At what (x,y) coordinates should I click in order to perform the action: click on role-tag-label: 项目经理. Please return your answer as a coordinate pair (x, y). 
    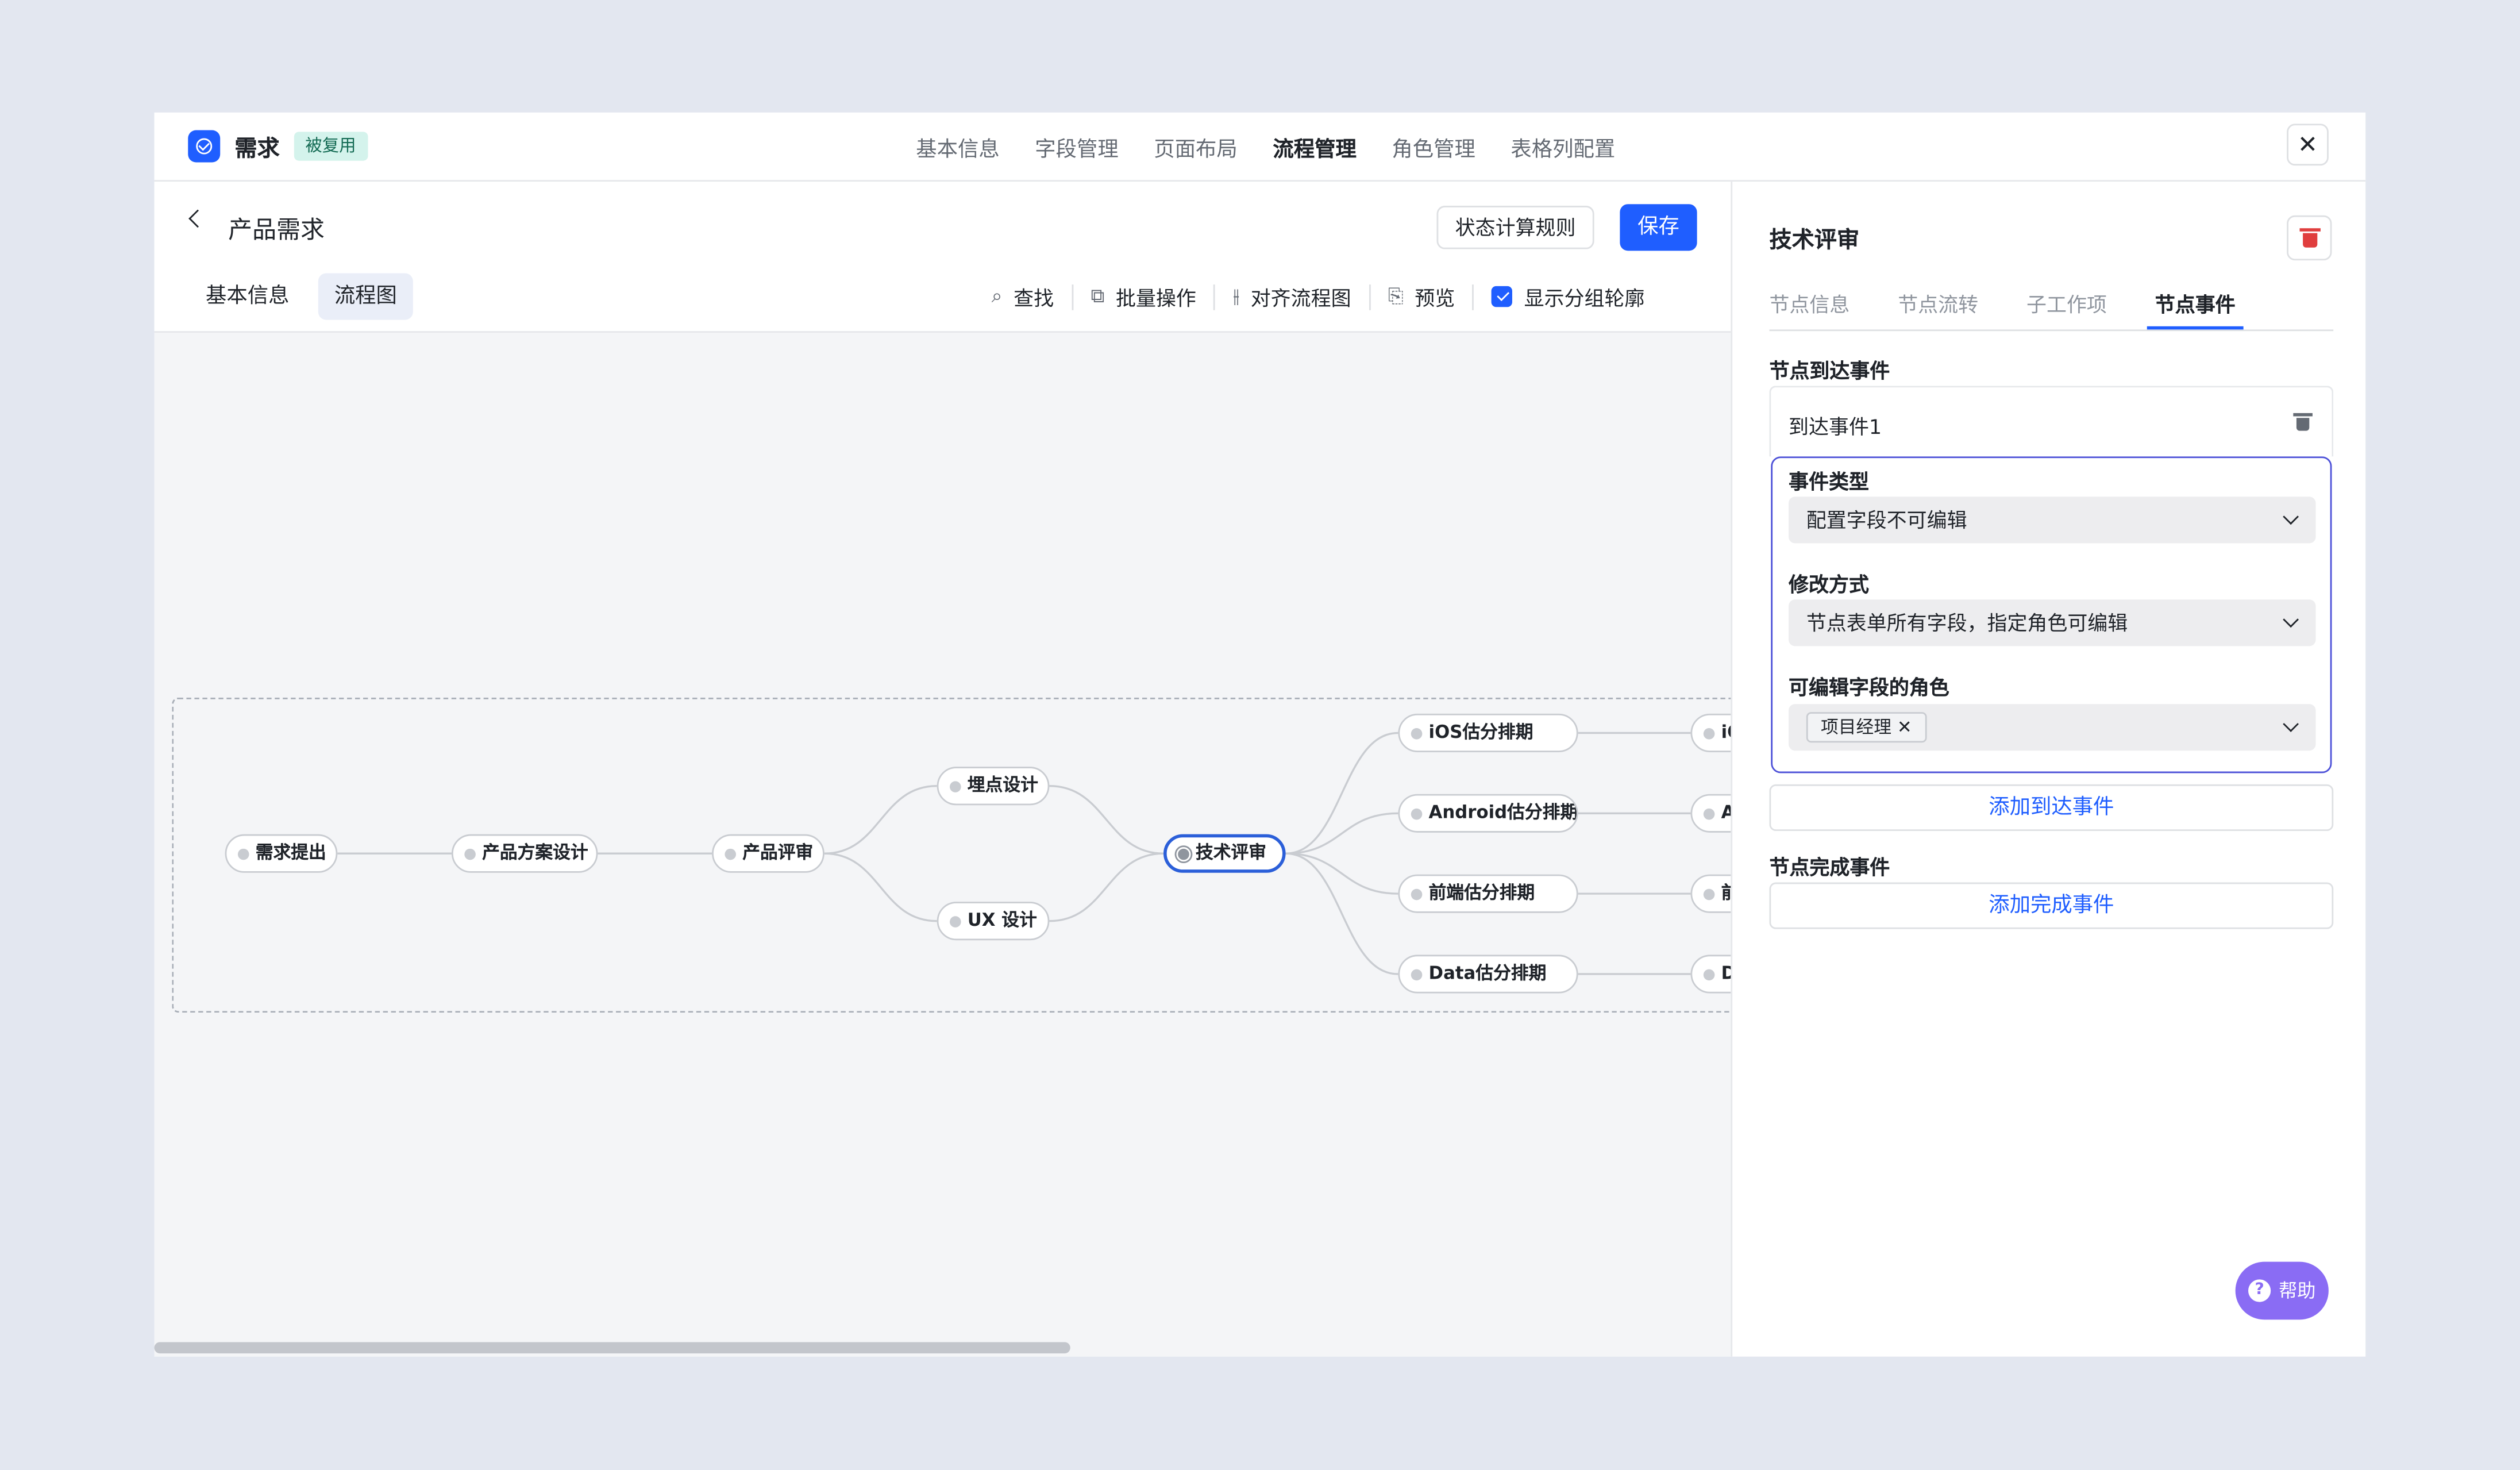
    Looking at the image, I should click on (1856, 727).